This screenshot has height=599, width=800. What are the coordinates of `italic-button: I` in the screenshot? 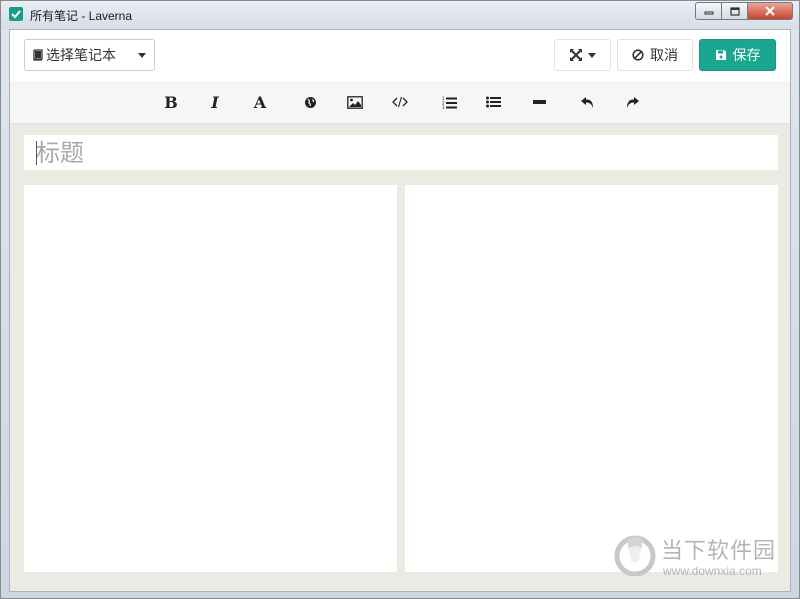 It's located at (215, 102).